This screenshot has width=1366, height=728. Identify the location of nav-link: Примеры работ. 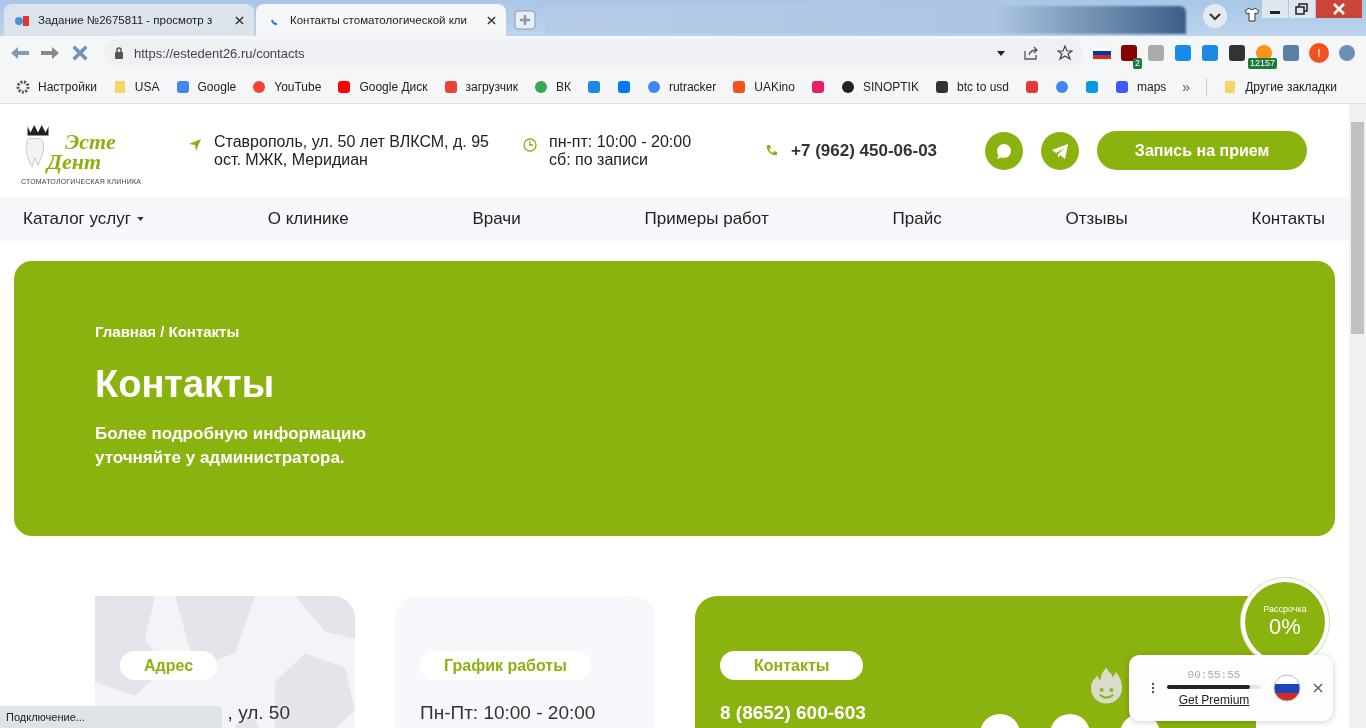
(706, 219).